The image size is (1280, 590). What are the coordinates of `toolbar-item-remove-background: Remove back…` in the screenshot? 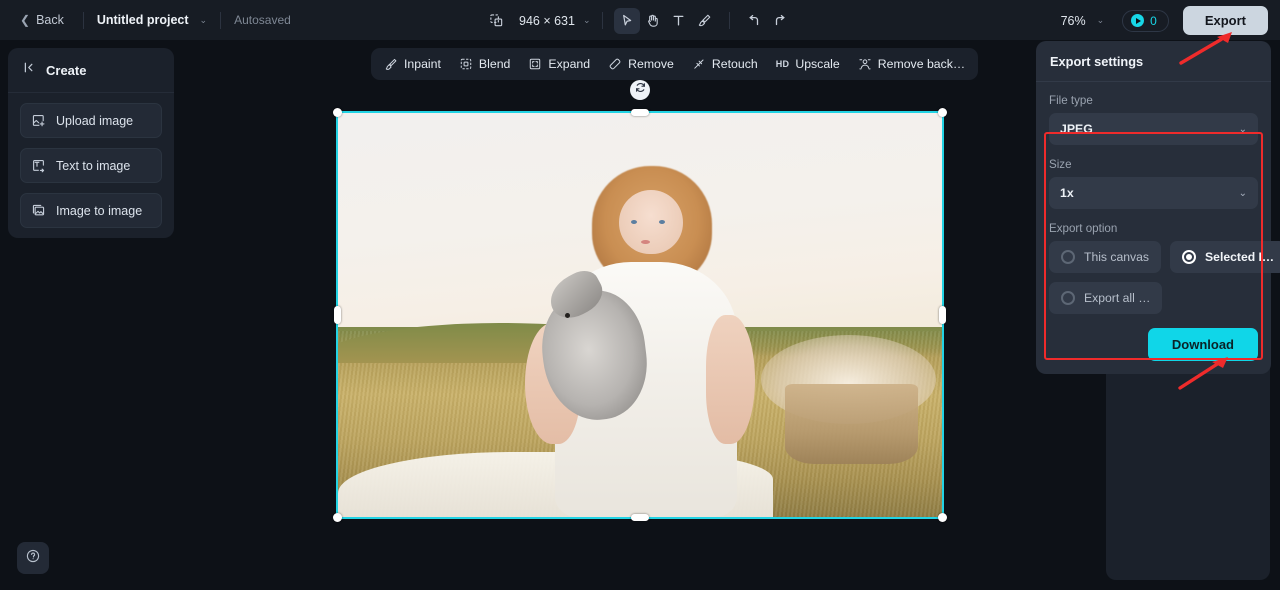 It's located at (911, 64).